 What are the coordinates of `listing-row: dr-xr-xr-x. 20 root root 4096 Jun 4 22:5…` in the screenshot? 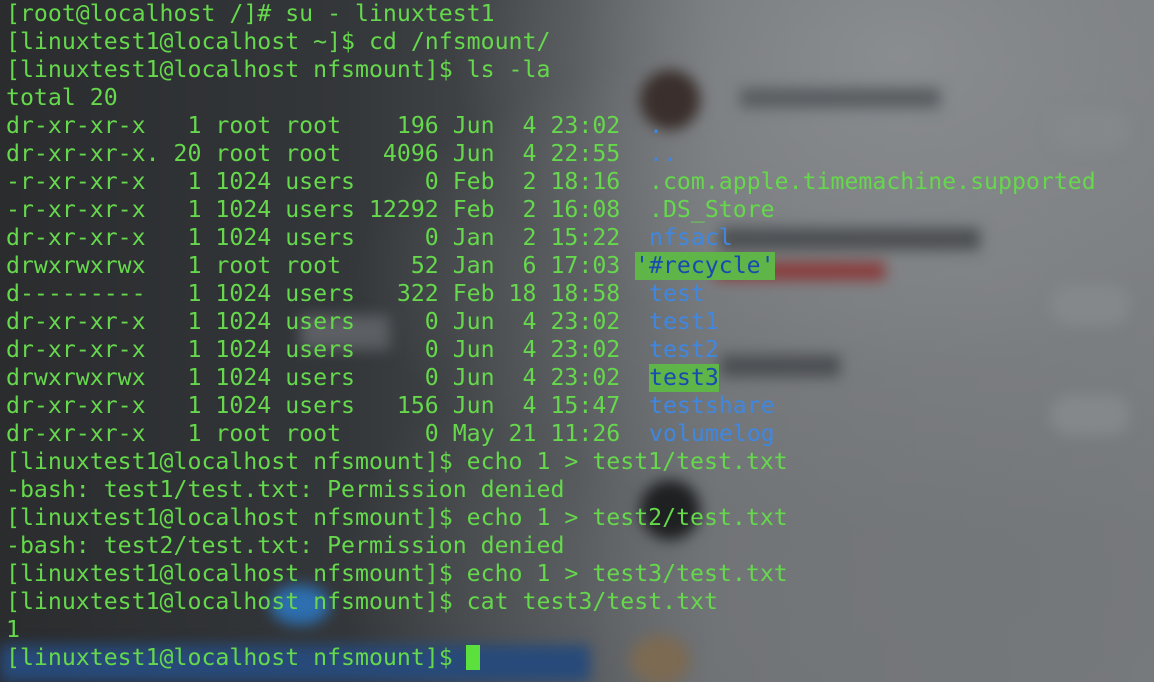 It's located at (313, 153).